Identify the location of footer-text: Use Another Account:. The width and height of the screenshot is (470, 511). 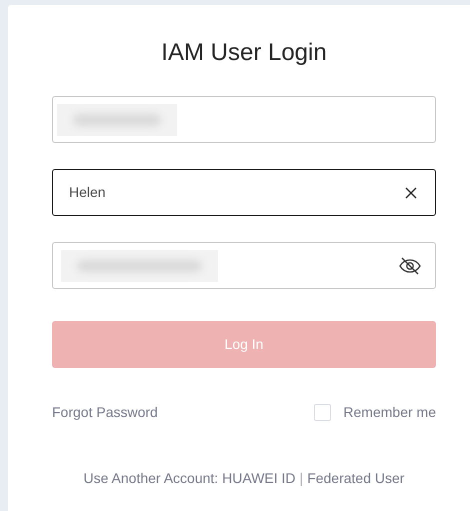
(151, 478).